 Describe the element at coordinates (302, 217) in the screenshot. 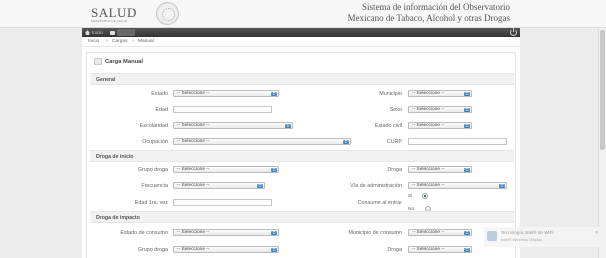

I see `section-droga-impacto: Droga de impacto` at that location.